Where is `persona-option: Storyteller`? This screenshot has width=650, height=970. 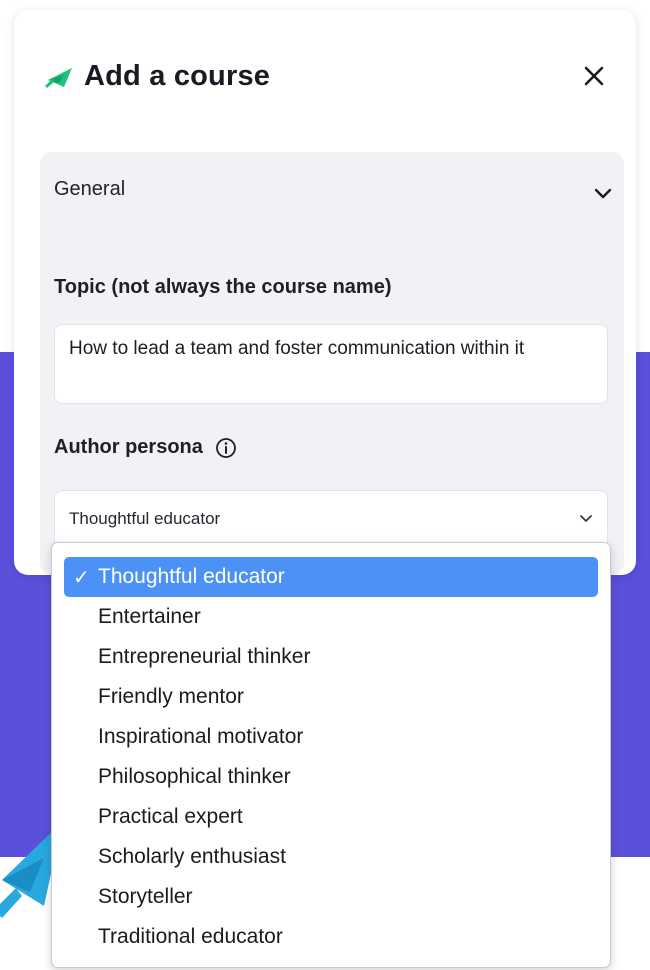 persona-option: Storyteller is located at coordinates (331, 897).